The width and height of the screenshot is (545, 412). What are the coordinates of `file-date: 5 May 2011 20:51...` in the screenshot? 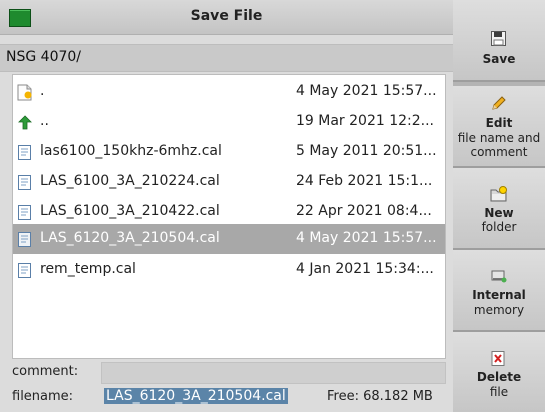 It's located at (366, 151).